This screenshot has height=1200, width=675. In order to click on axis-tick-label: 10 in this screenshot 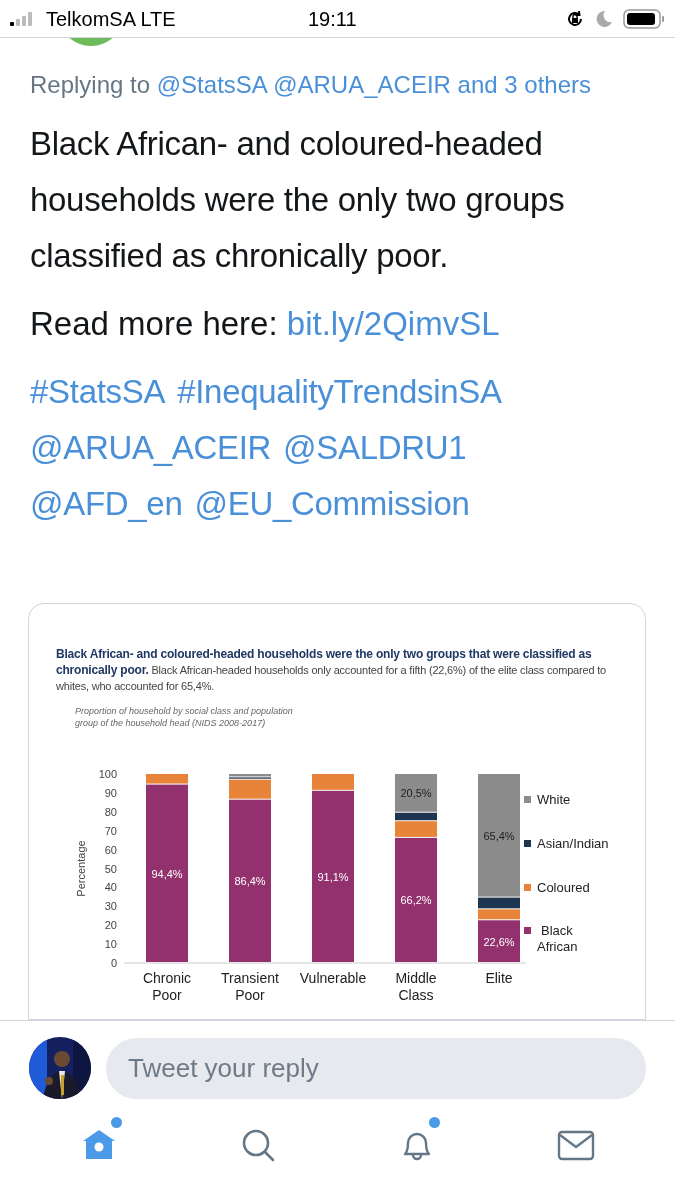, I will do `click(110, 944)`.